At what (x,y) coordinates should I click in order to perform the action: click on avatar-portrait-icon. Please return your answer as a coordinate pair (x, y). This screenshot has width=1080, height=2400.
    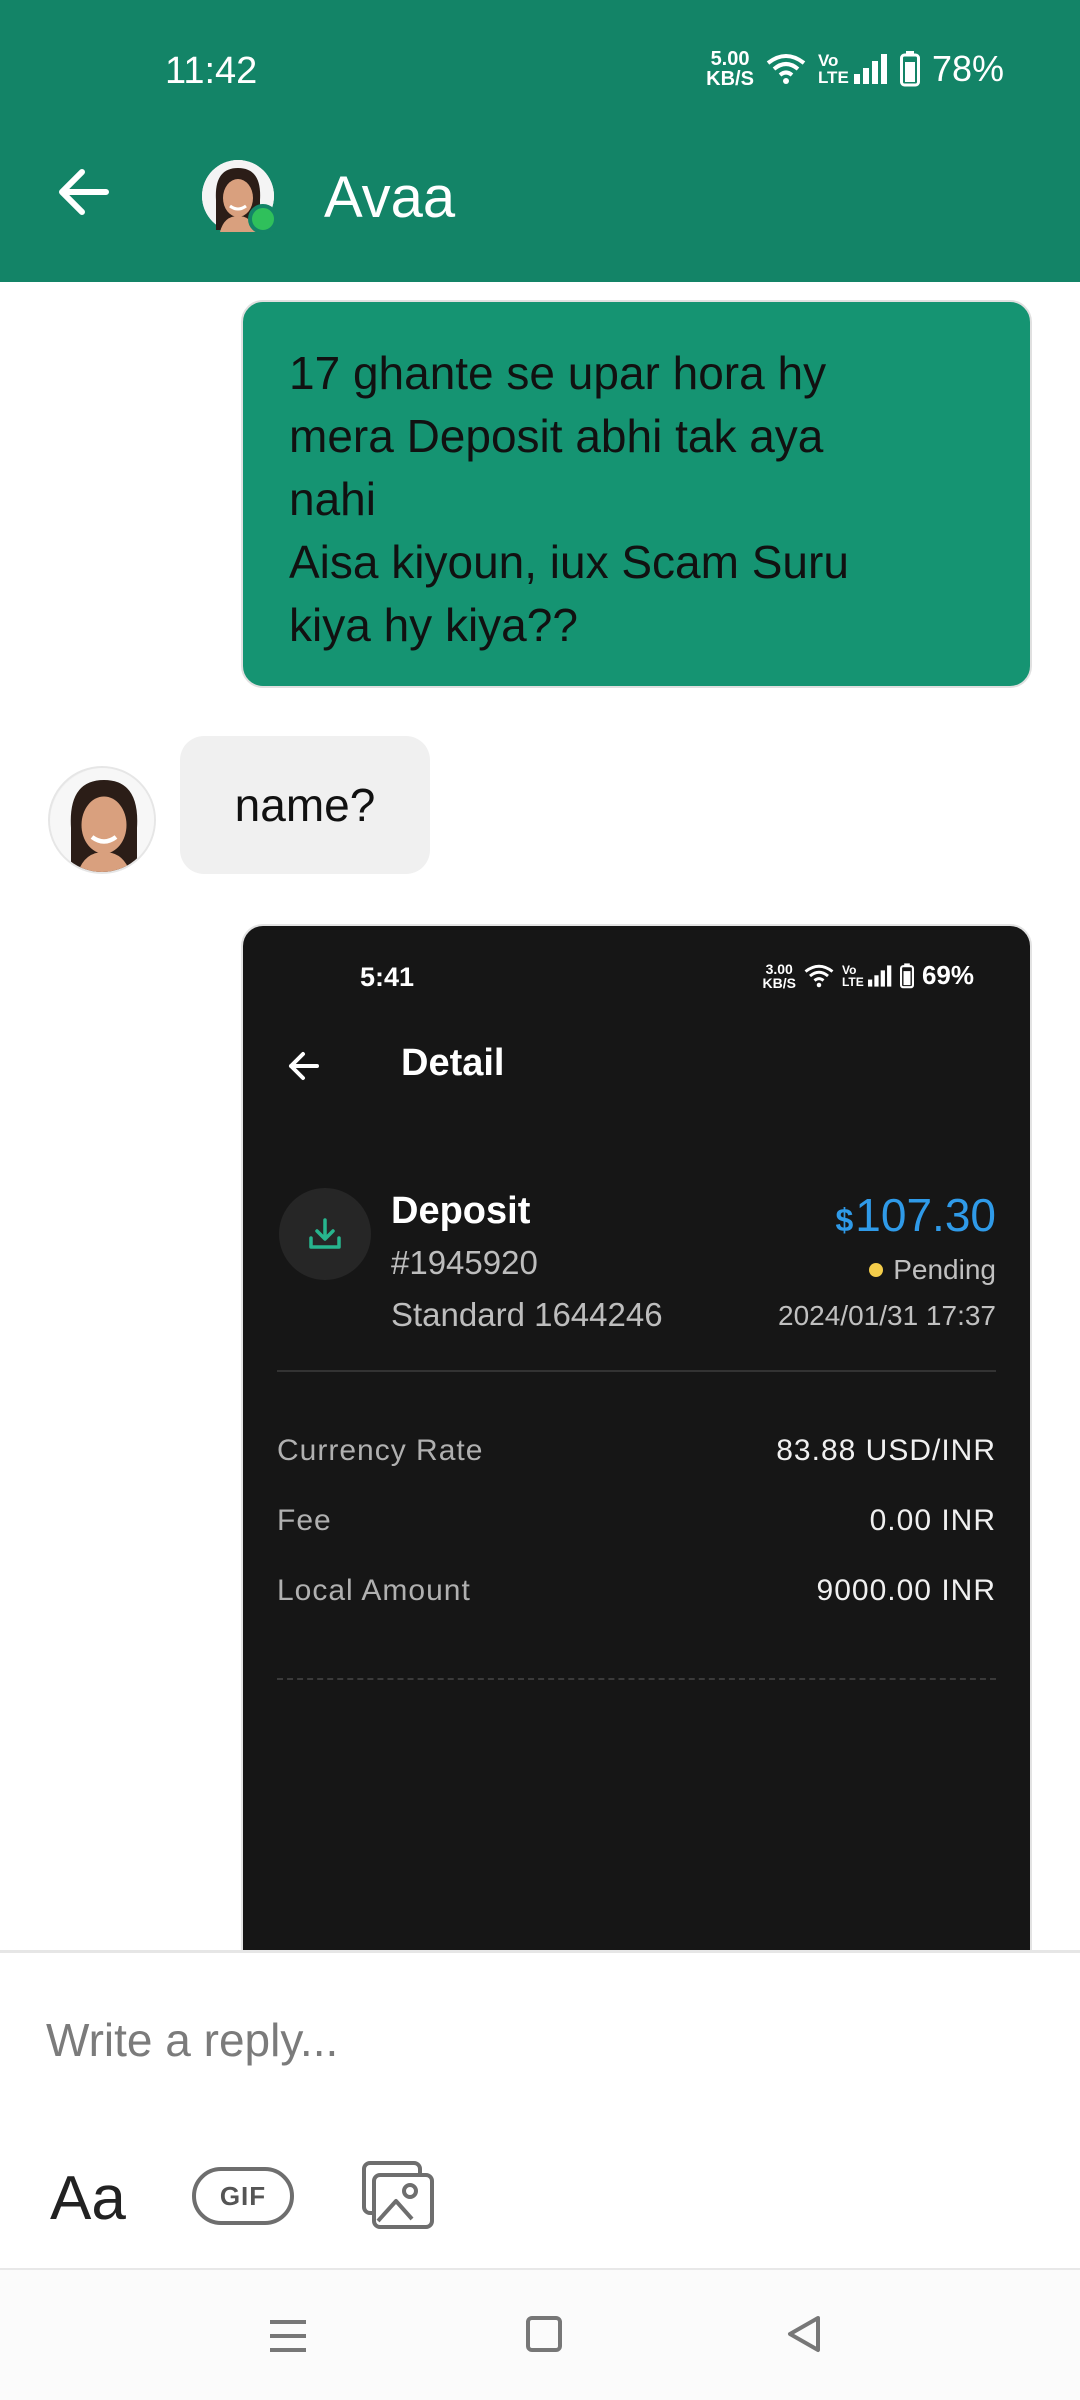
    Looking at the image, I should click on (102, 820).